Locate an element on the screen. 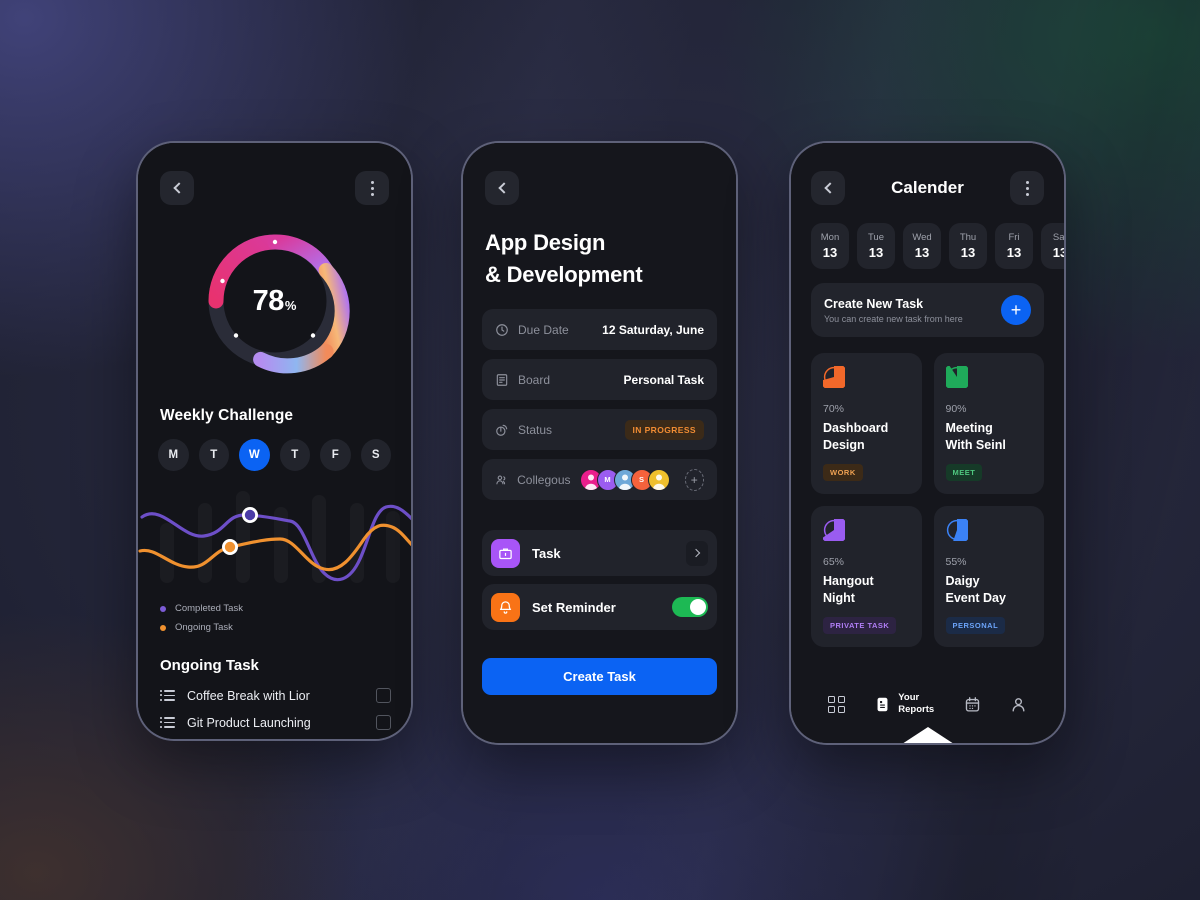 This screenshot has width=1200, height=900. phone1-header is located at coordinates (274, 174).